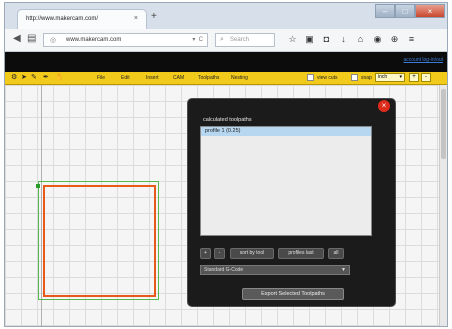 The image size is (452, 329). Describe the element at coordinates (423, 60) in the screenshot. I see `account-link: account log-in/out` at that location.